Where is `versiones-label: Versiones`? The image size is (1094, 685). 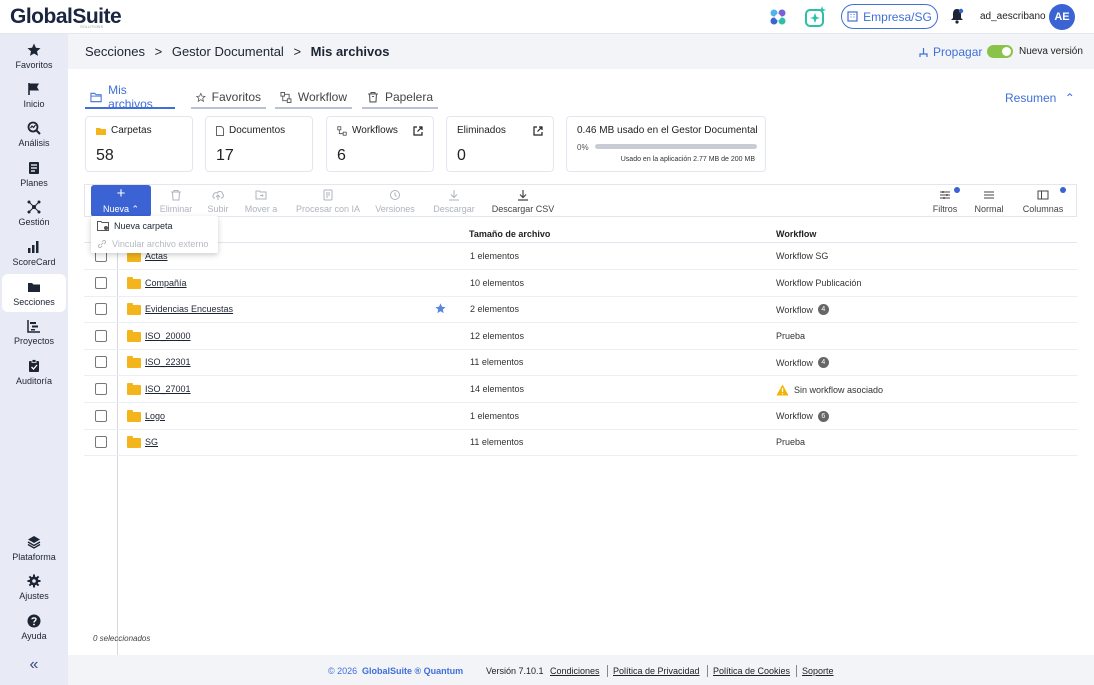 versiones-label: Versiones is located at coordinates (395, 209).